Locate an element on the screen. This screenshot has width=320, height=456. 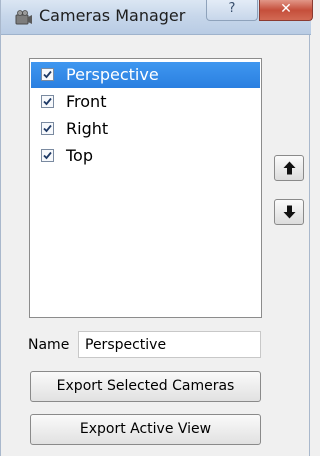
camera-list-item-perspective: Perspective is located at coordinates (145, 75).